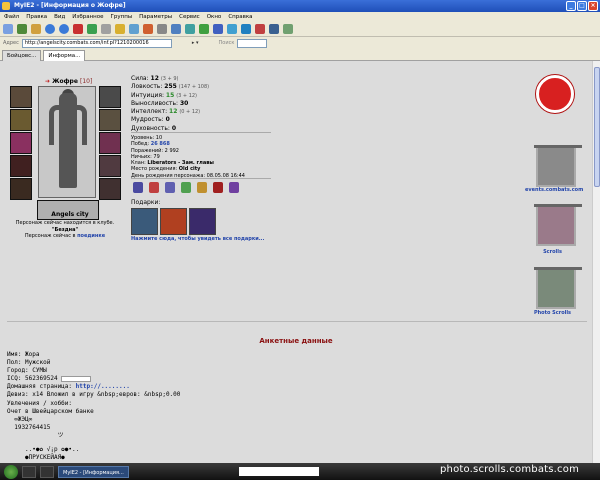  What do you see at coordinates (195, 43) in the screenshot?
I see `go-arrow-icon: ▸ ▾` at bounding box center [195, 43].